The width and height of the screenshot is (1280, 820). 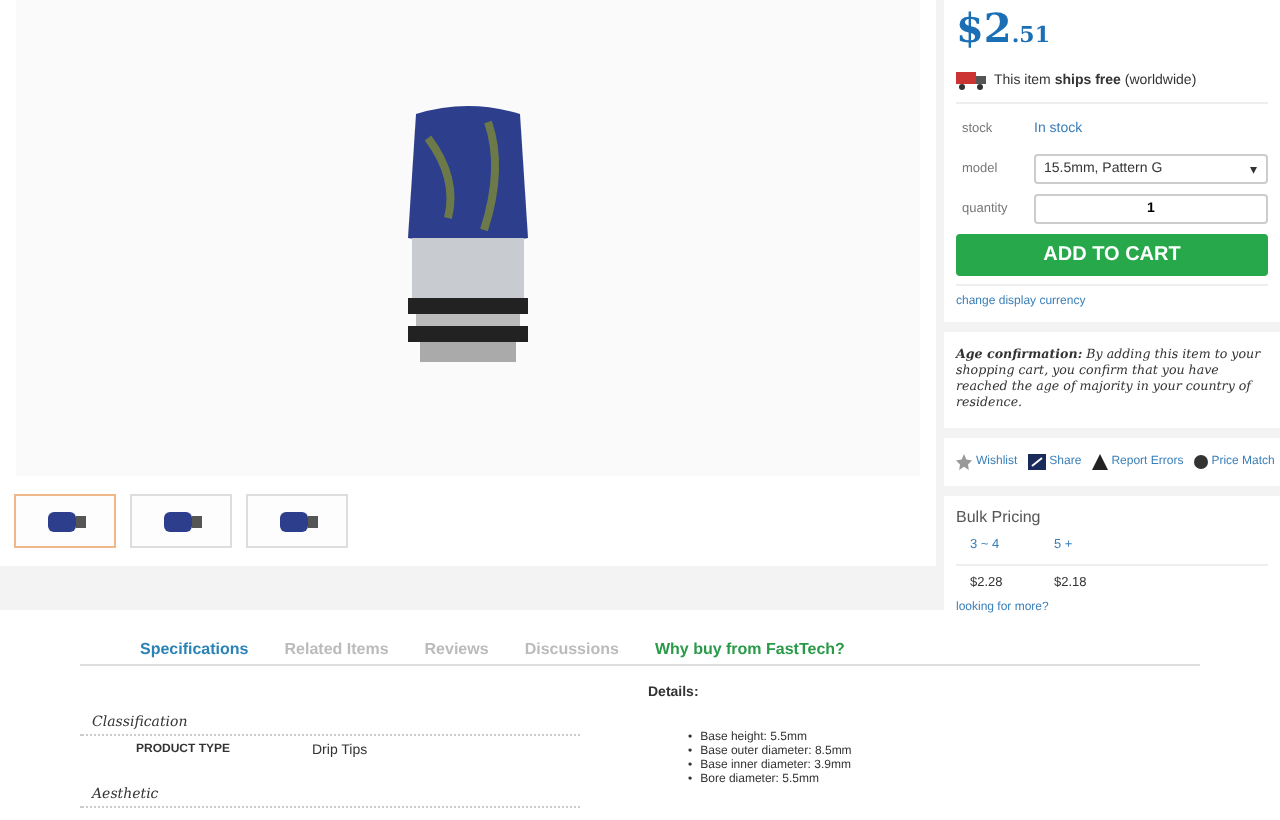 I want to click on coin-icon, so click(x=1200, y=462).